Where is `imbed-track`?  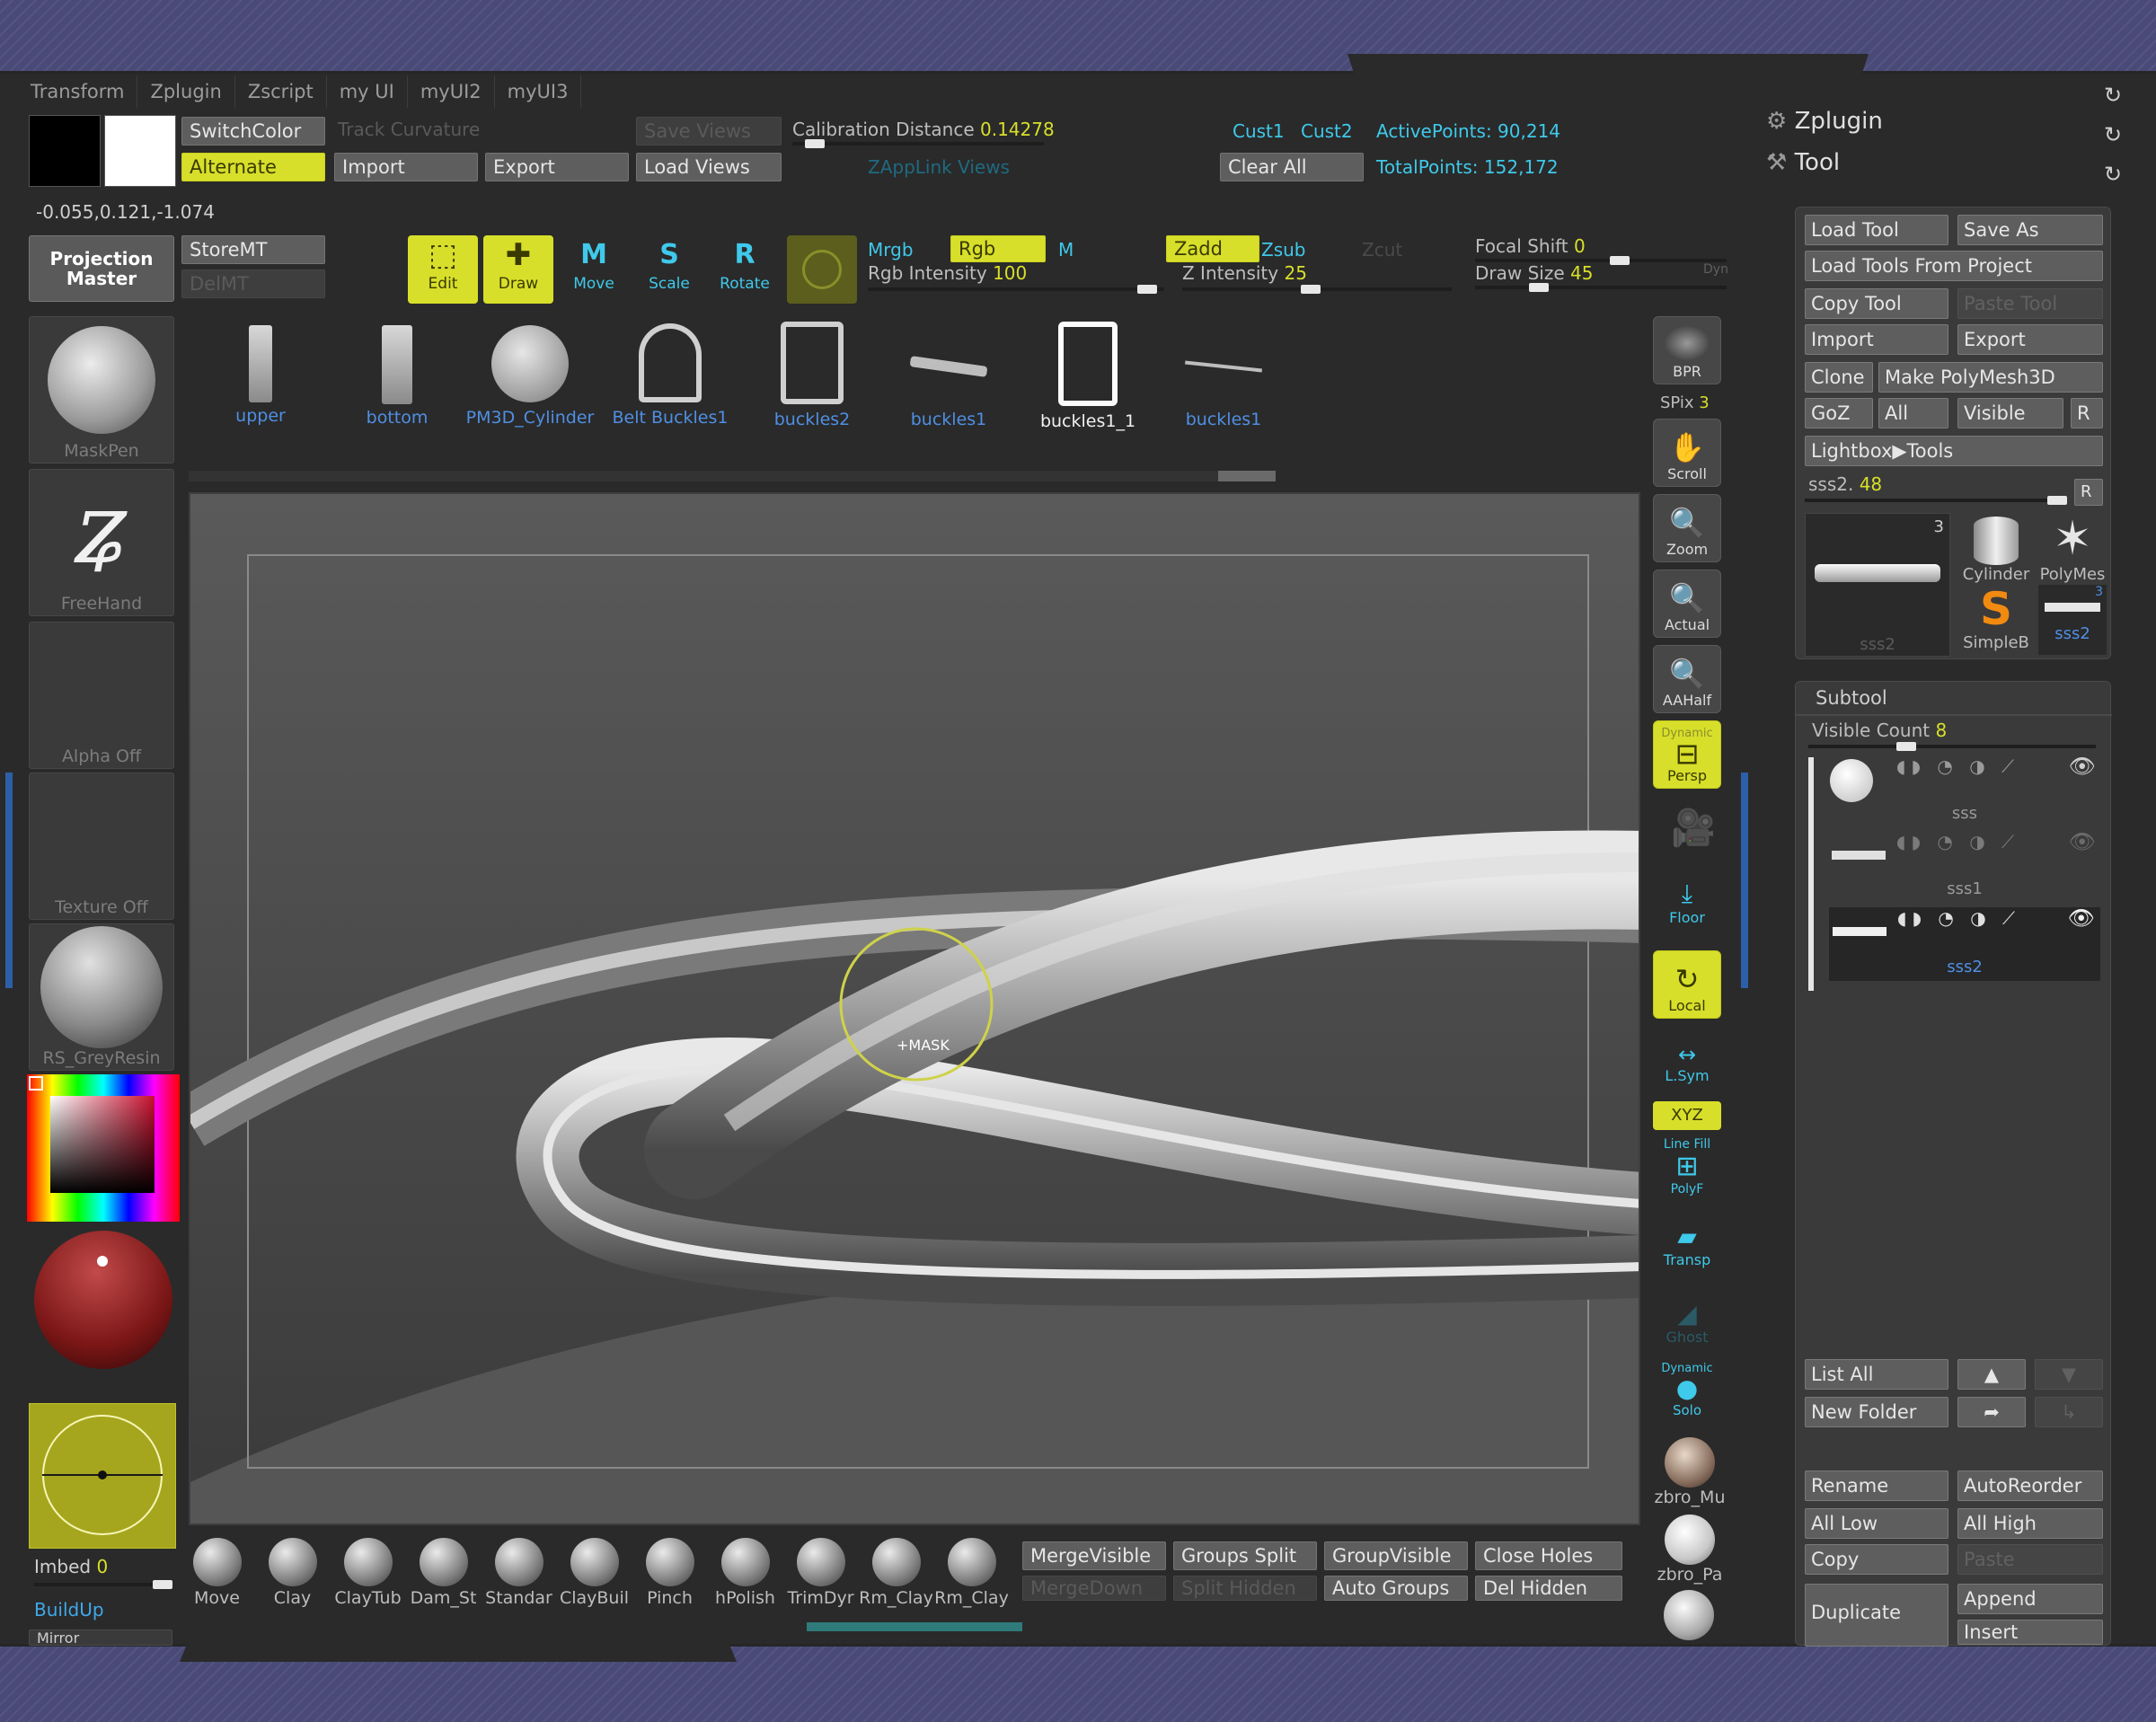
imbed-track is located at coordinates (103, 1584).